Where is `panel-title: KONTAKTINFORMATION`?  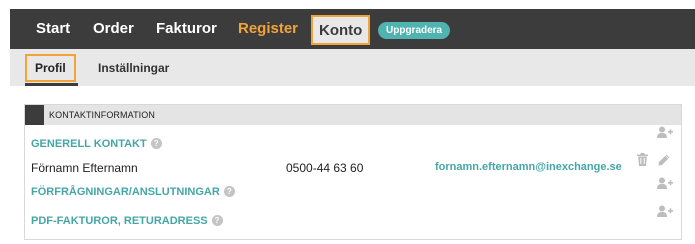 panel-title: KONTAKTINFORMATION is located at coordinates (102, 115).